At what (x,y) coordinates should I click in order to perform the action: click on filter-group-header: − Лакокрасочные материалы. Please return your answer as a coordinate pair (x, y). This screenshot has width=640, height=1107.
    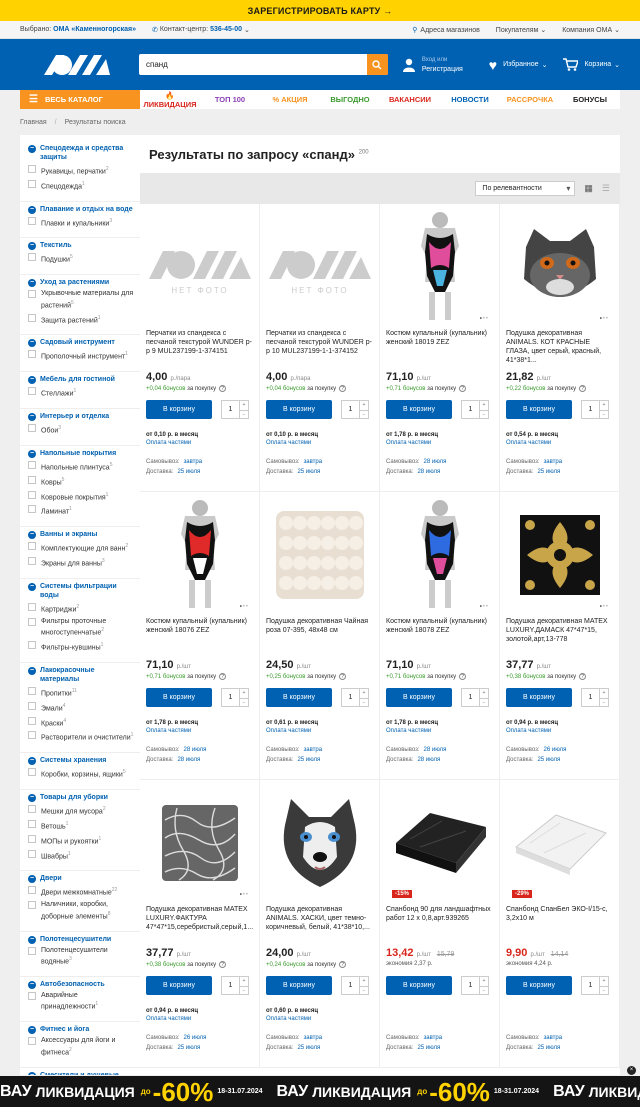
    Looking at the image, I should click on (81, 675).